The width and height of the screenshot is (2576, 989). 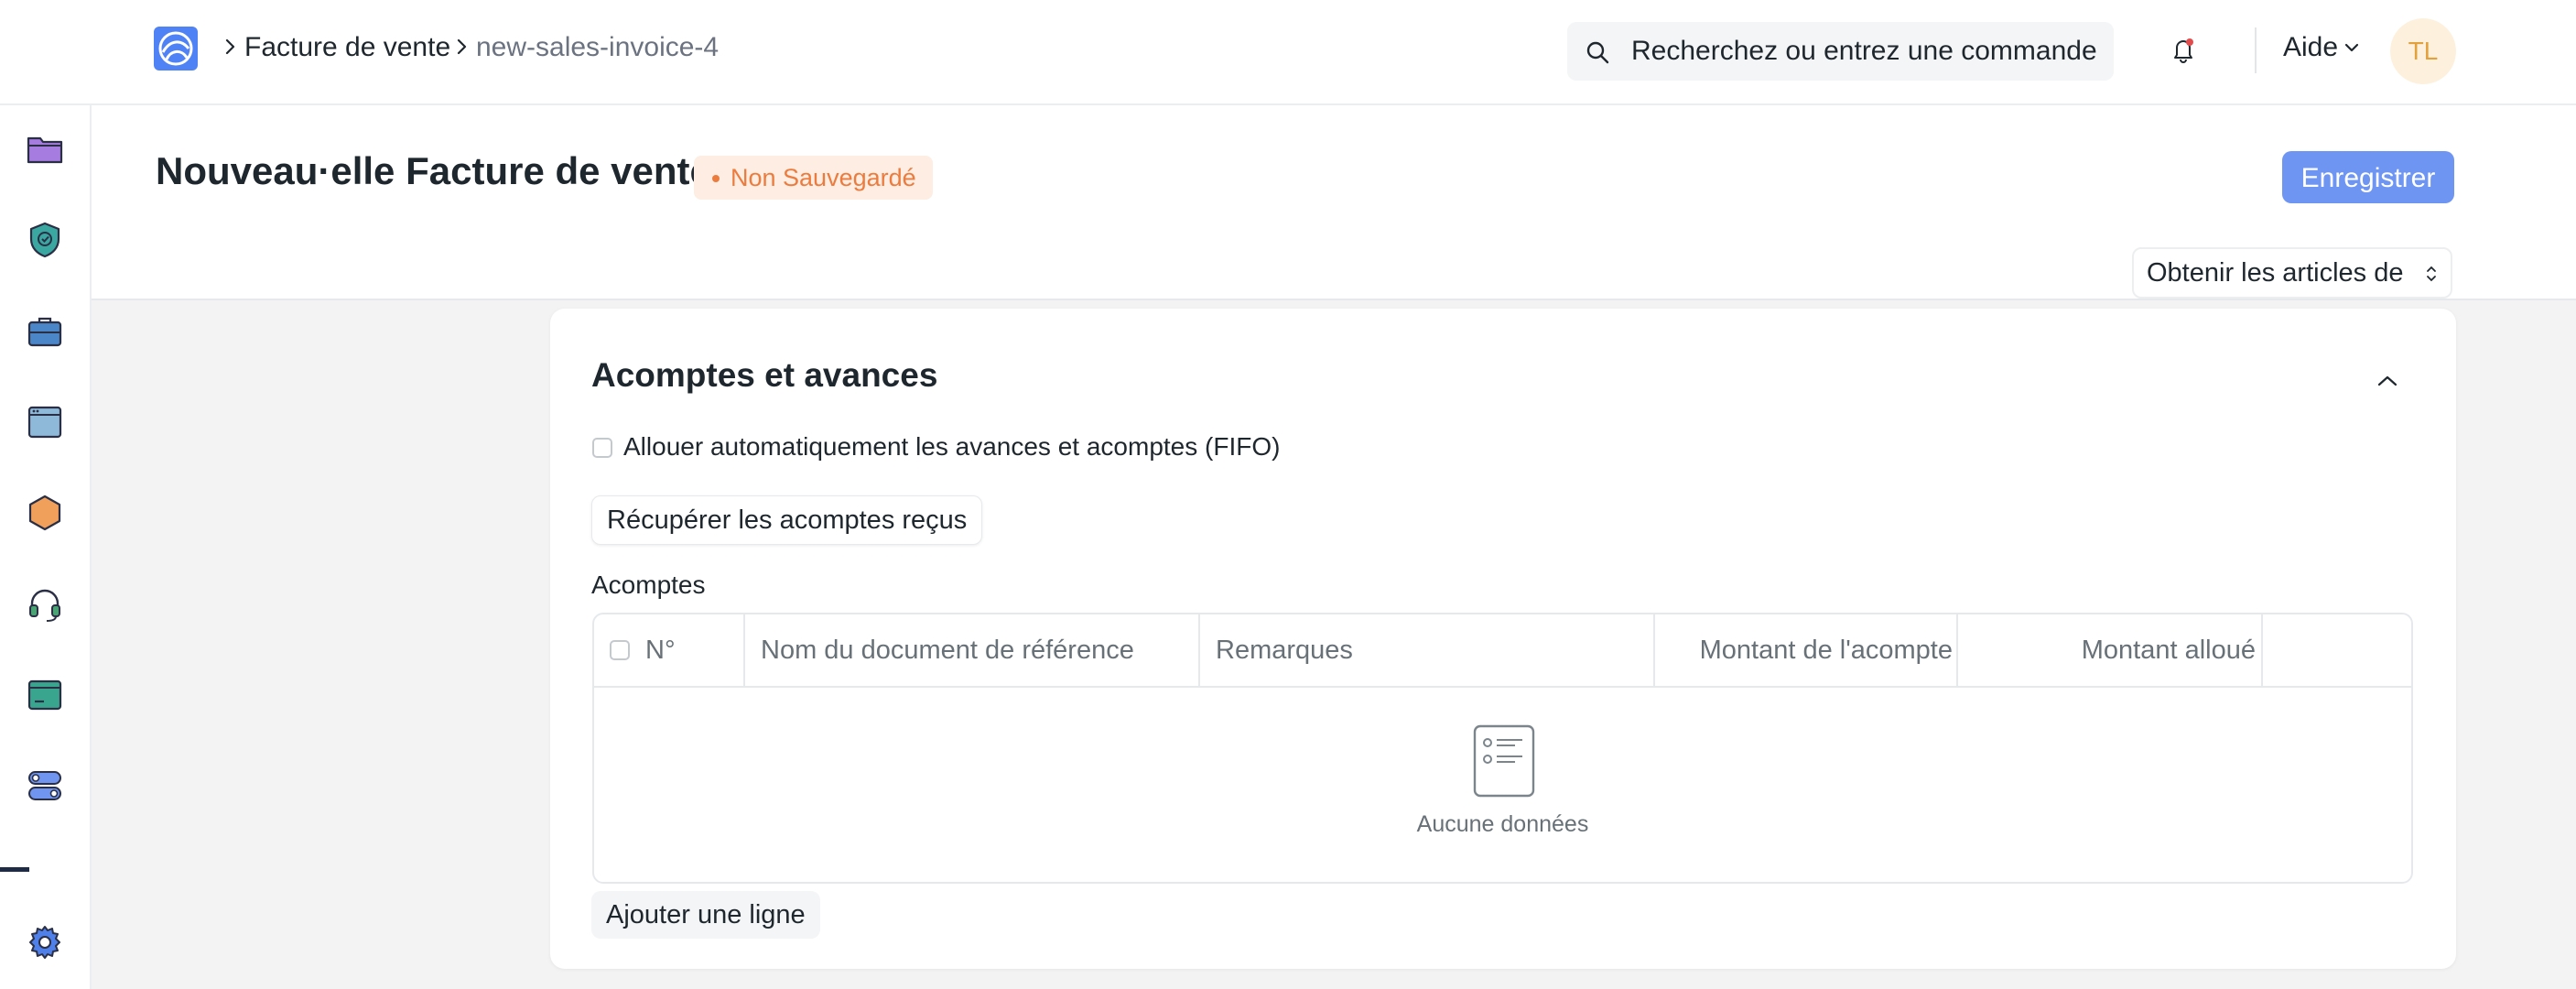 What do you see at coordinates (45, 513) in the screenshot?
I see `hexagon-icon` at bounding box center [45, 513].